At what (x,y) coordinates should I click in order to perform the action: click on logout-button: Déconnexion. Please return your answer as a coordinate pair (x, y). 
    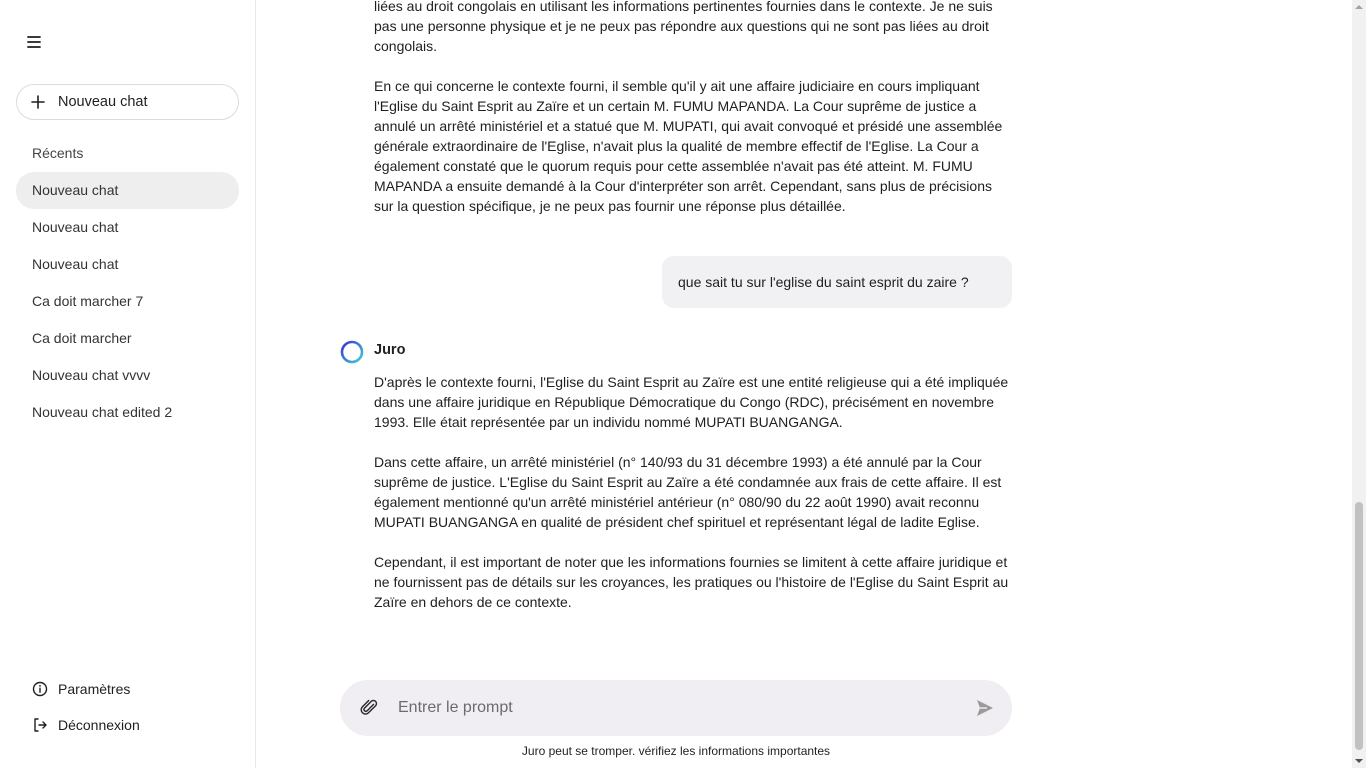
    Looking at the image, I should click on (132, 725).